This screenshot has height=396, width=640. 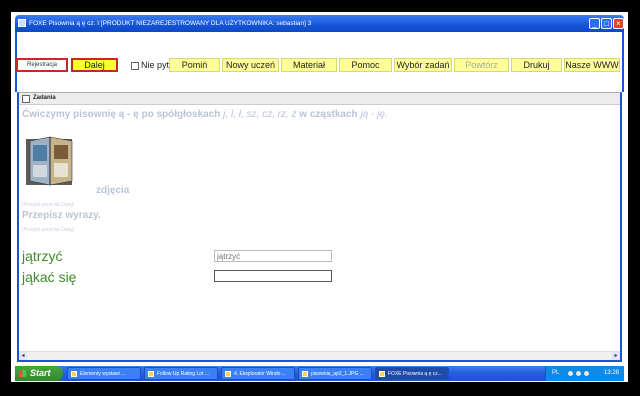 I want to click on start-button: Start, so click(x=39, y=373).